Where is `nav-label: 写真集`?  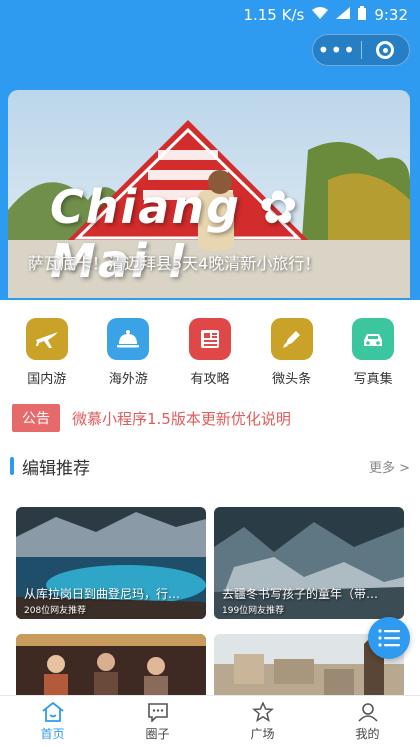 nav-label: 写真集 is located at coordinates (373, 379).